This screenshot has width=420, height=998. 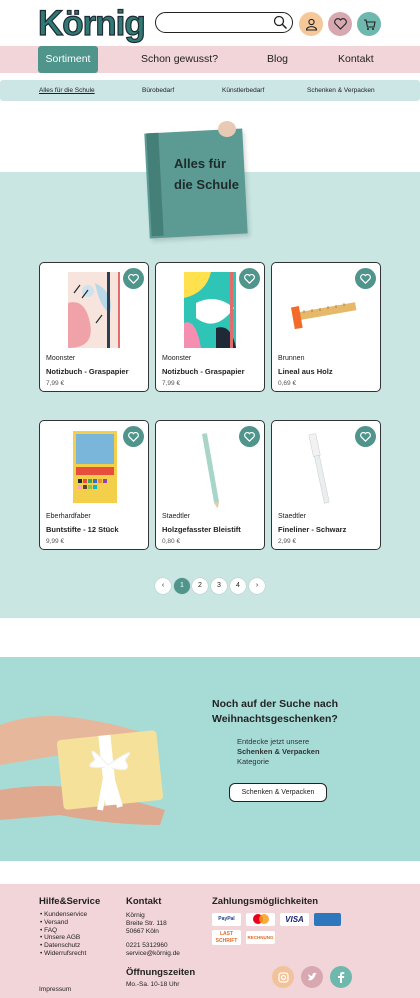 I want to click on pagination-prev: ‹, so click(x=163, y=586).